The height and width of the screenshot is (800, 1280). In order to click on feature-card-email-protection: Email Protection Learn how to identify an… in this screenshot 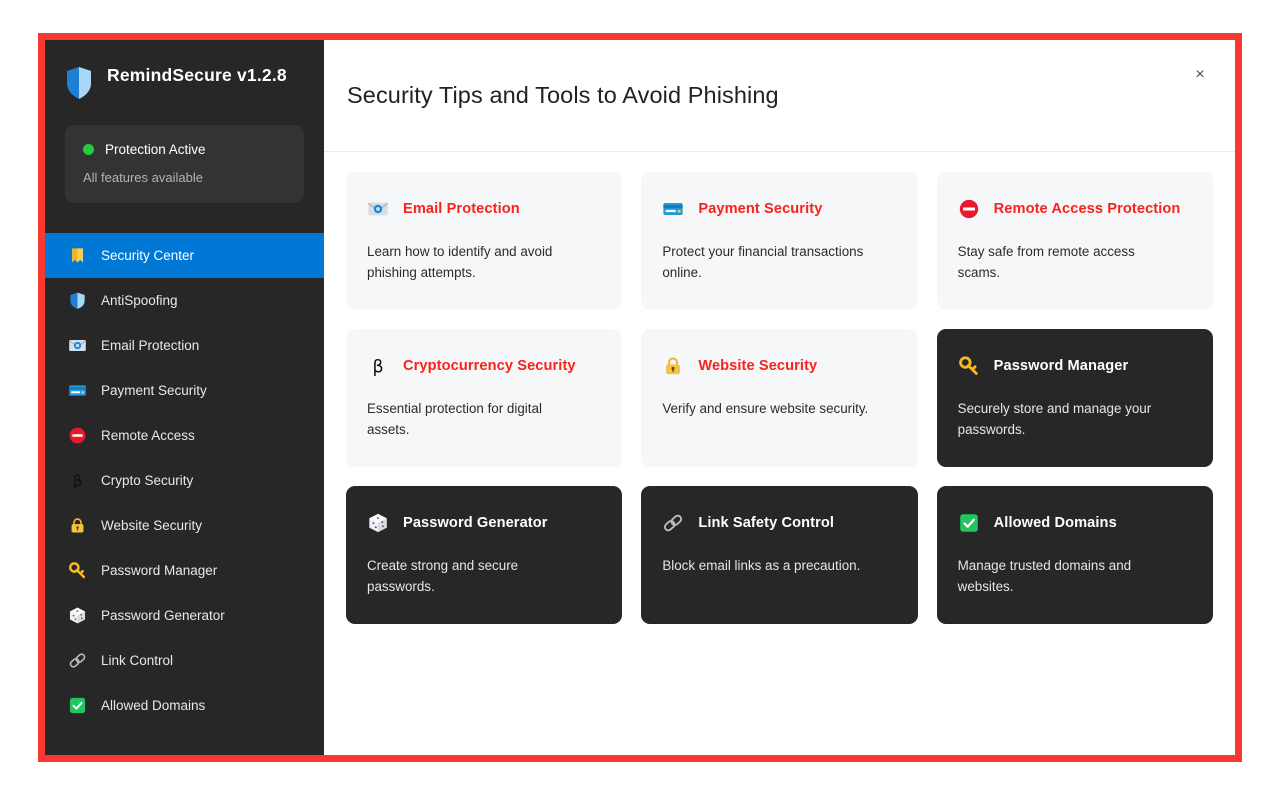, I will do `click(484, 241)`.